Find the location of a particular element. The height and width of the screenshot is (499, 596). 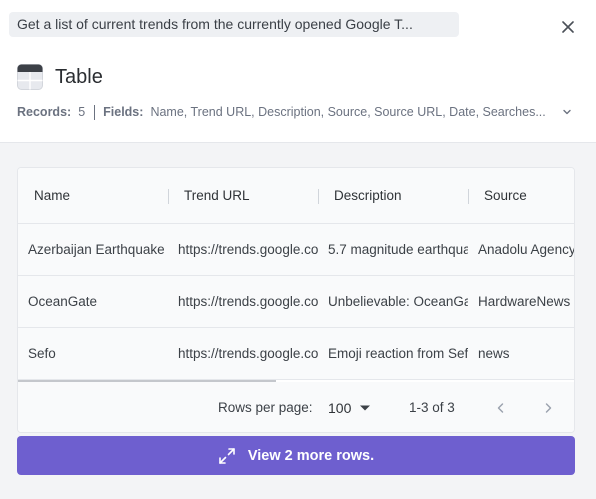

chevron-left-icon is located at coordinates (500, 408).